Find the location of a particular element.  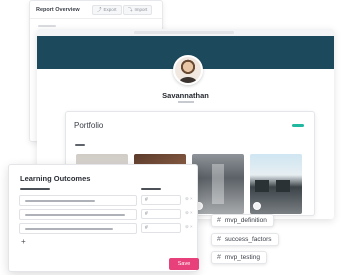

portfolio-title: Portfolio is located at coordinates (89, 125).